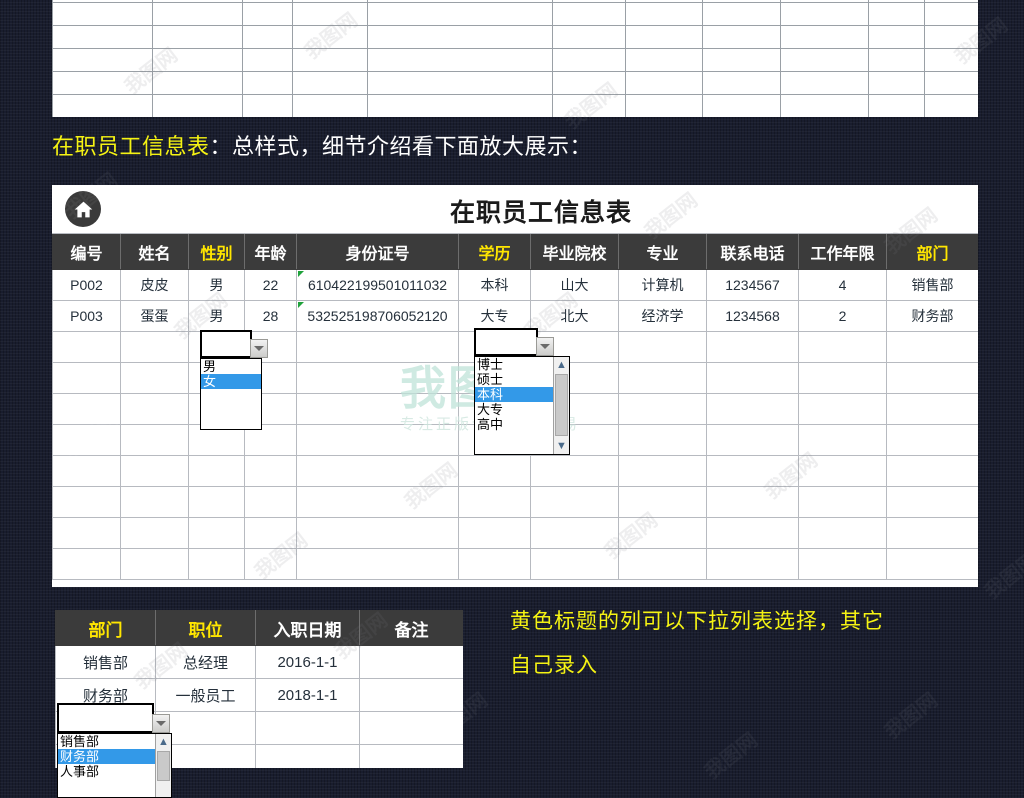 The width and height of the screenshot is (1024, 798). Describe the element at coordinates (86, 285) in the screenshot. I see `cell-id: P002` at that location.